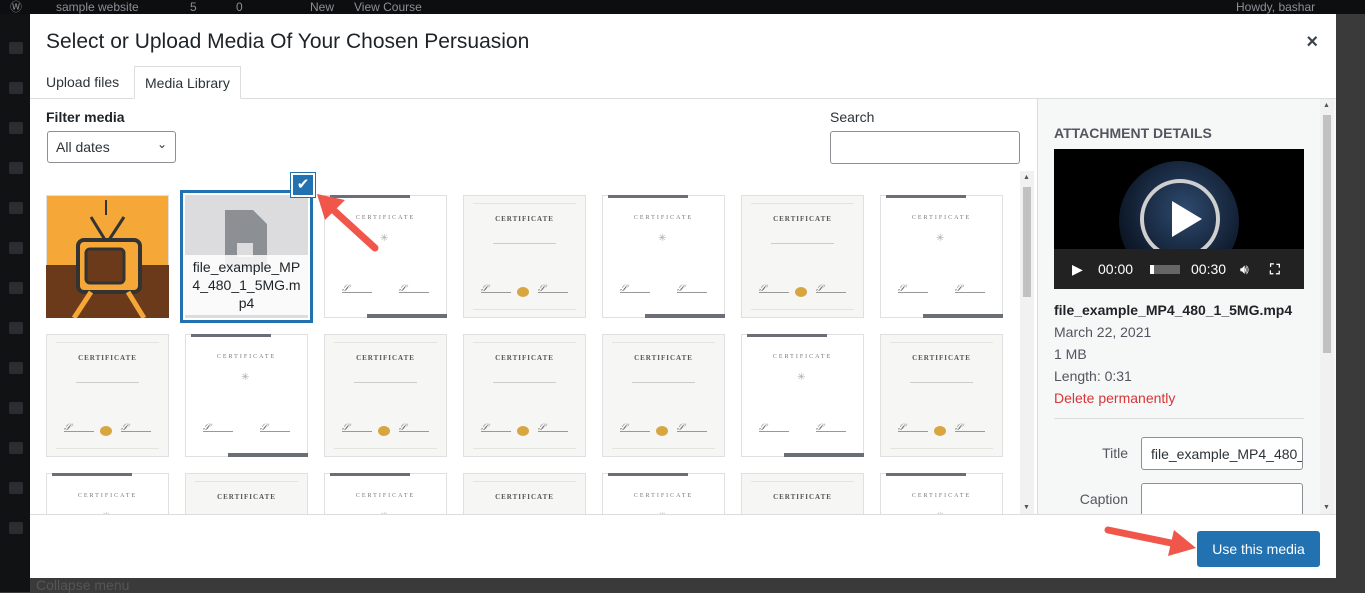  I want to click on delete-permanently-link: Delete permanently, so click(1114, 398).